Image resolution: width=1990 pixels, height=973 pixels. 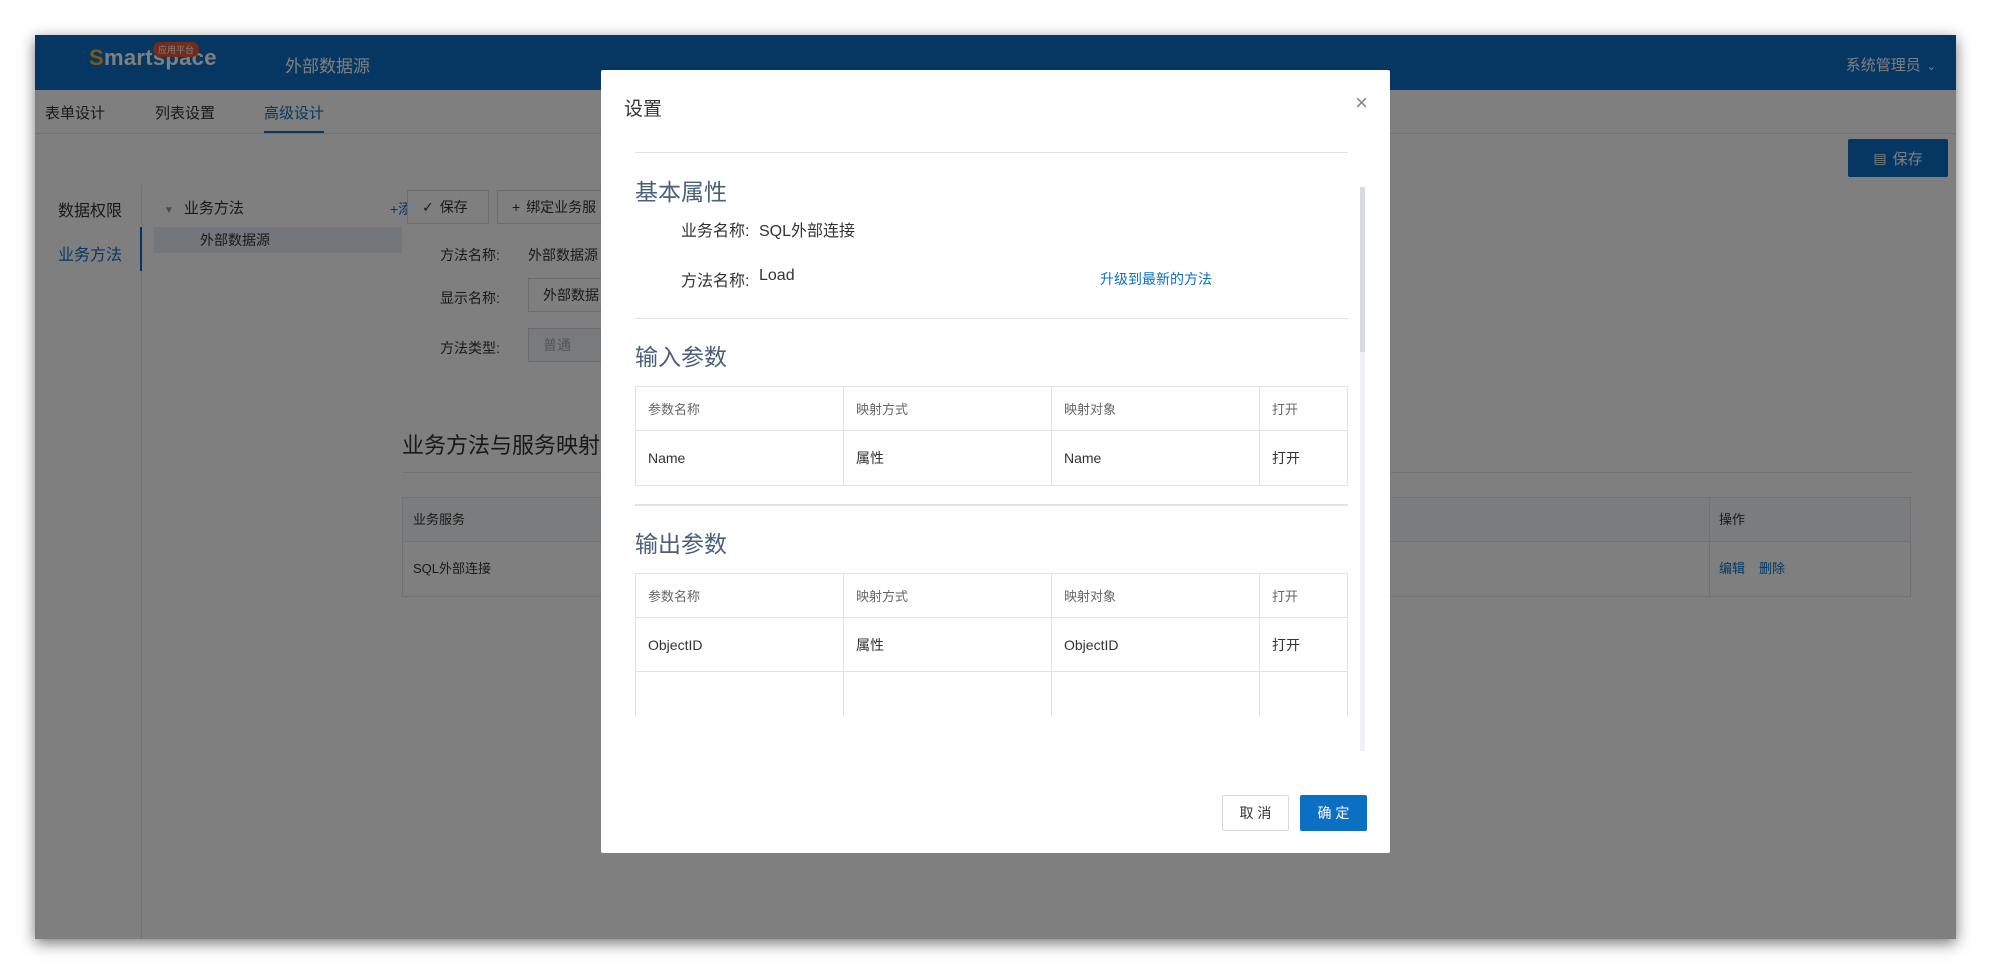 I want to click on business-name-value: SQL外部连接, so click(x=807, y=231).